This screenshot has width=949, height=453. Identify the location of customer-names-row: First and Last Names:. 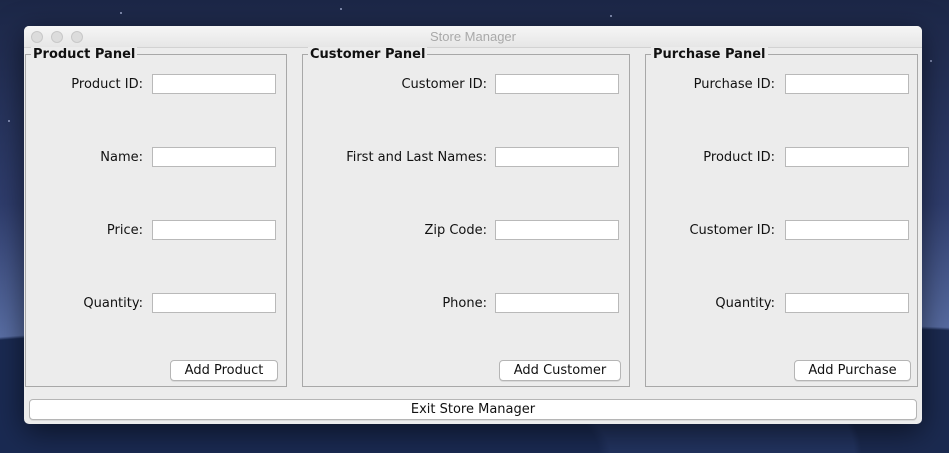
(466, 158).